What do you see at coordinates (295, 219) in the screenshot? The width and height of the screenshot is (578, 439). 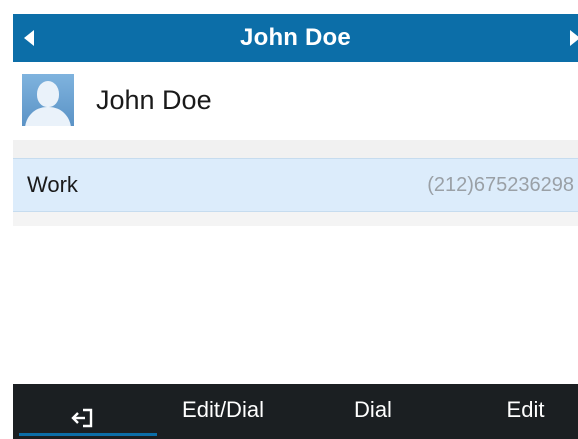 I see `list-divider` at bounding box center [295, 219].